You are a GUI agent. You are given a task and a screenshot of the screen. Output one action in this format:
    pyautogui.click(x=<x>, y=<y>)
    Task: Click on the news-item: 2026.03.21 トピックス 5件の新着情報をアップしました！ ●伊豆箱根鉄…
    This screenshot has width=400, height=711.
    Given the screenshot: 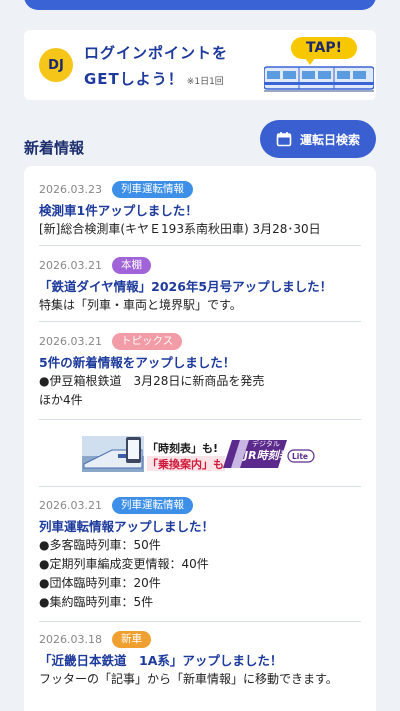 What is the action you would take?
    pyautogui.click(x=200, y=376)
    